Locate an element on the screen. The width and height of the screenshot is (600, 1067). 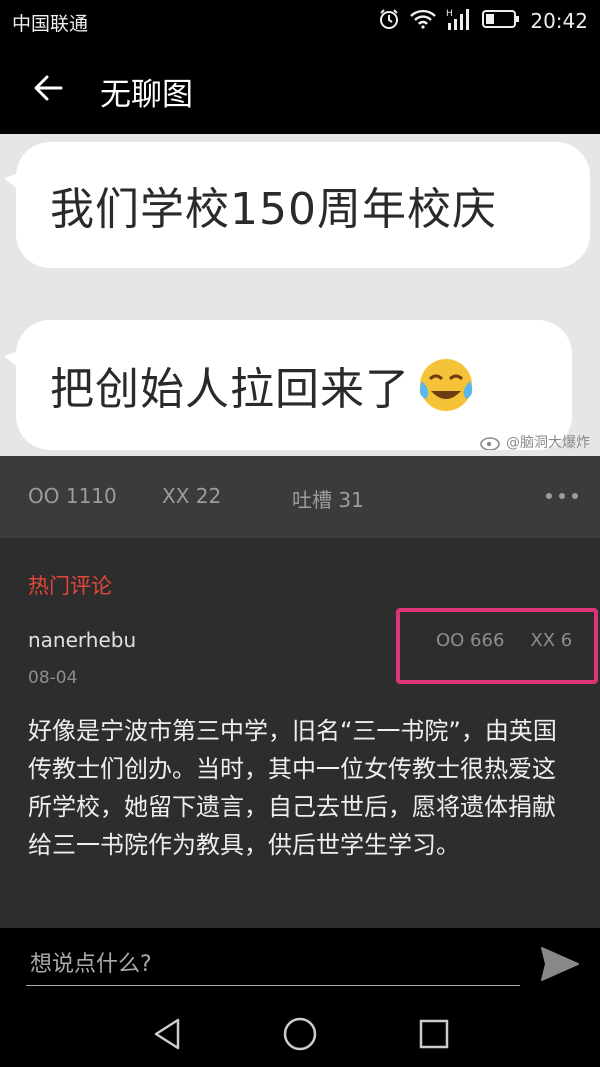
arrow-left-icon is located at coordinates (48, 88).